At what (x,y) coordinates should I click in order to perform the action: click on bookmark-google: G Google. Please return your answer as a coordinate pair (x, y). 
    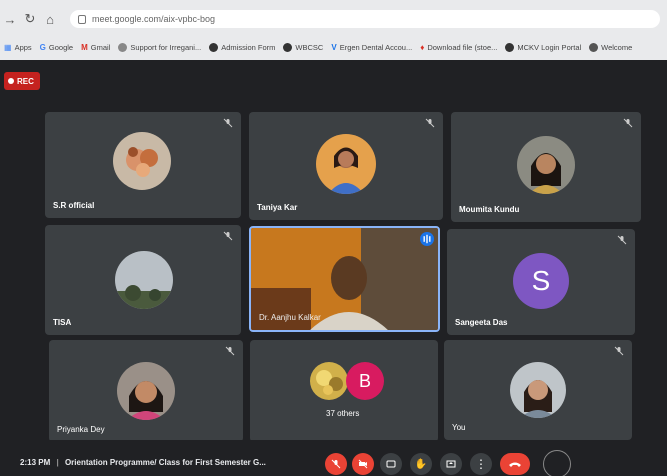
    Looking at the image, I should click on (56, 47).